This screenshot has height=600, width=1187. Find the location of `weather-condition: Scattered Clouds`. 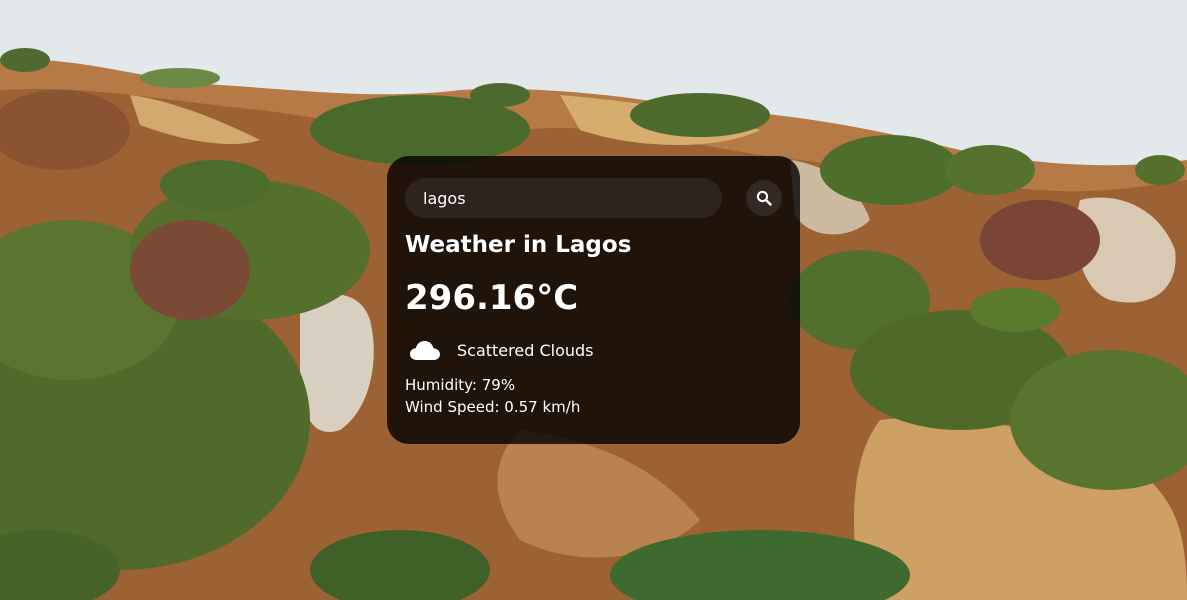

weather-condition: Scattered Clouds is located at coordinates (593, 350).